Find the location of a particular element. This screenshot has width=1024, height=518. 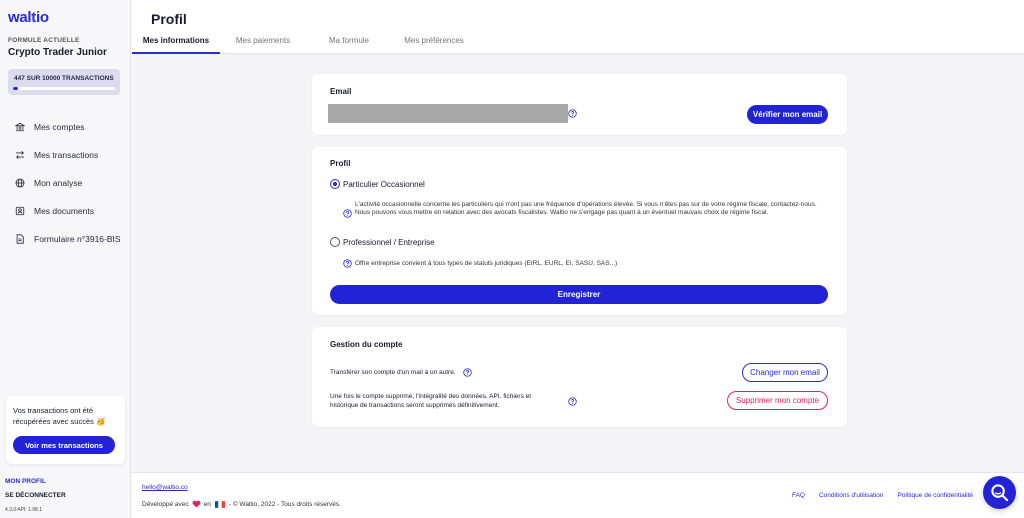

app-version: 4.3.0 API: 1.98.1 is located at coordinates (23, 510).